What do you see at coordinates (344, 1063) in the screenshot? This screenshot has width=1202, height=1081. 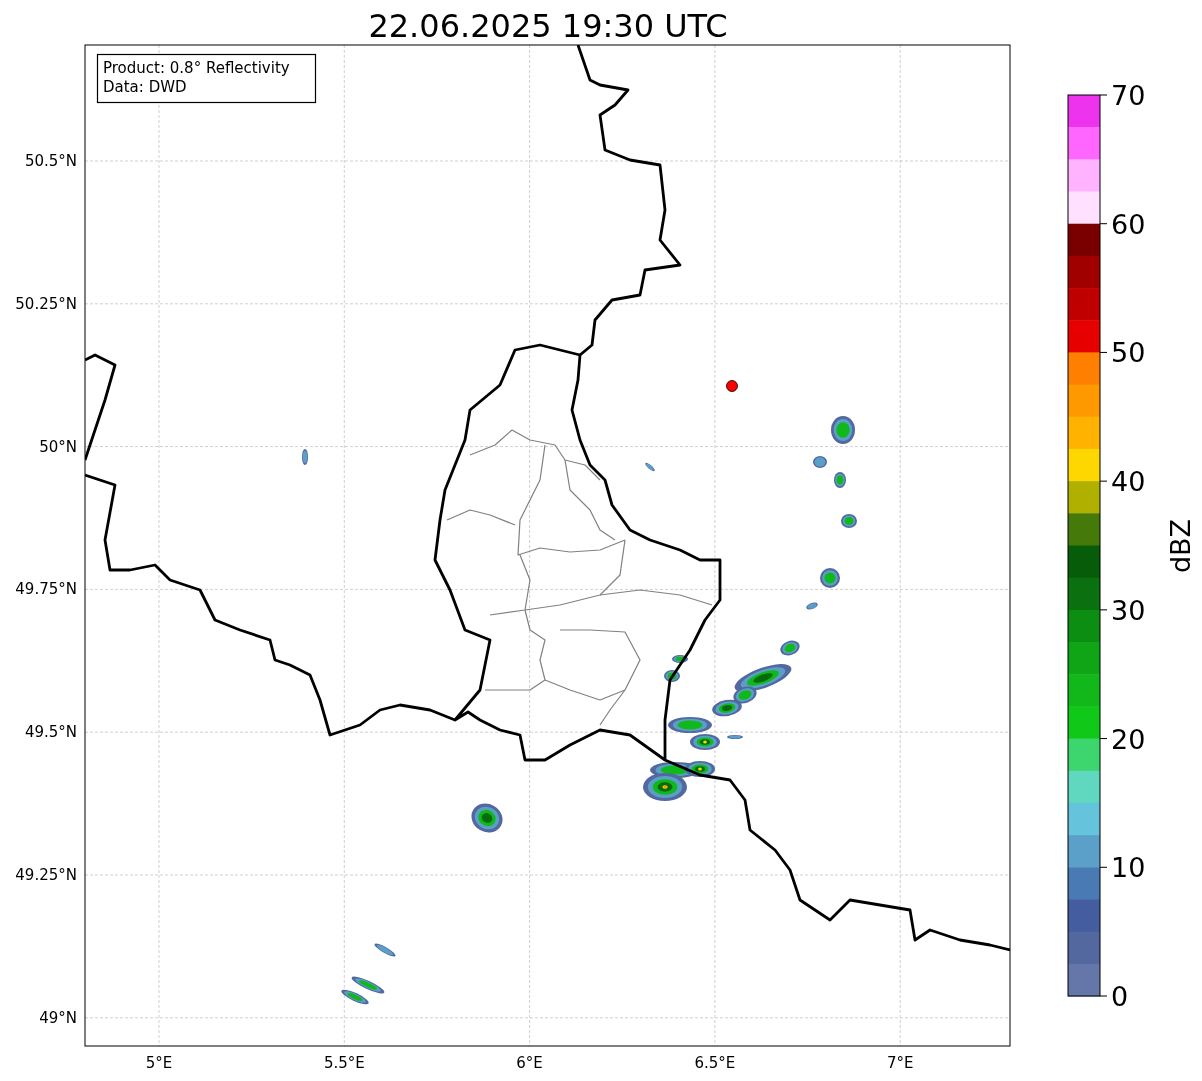 I see `axis-tick-label: 5.5°E` at bounding box center [344, 1063].